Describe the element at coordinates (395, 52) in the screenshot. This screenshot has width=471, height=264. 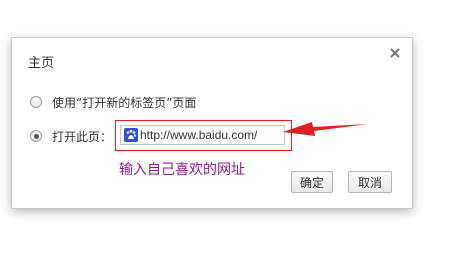
I see `close-icon` at that location.